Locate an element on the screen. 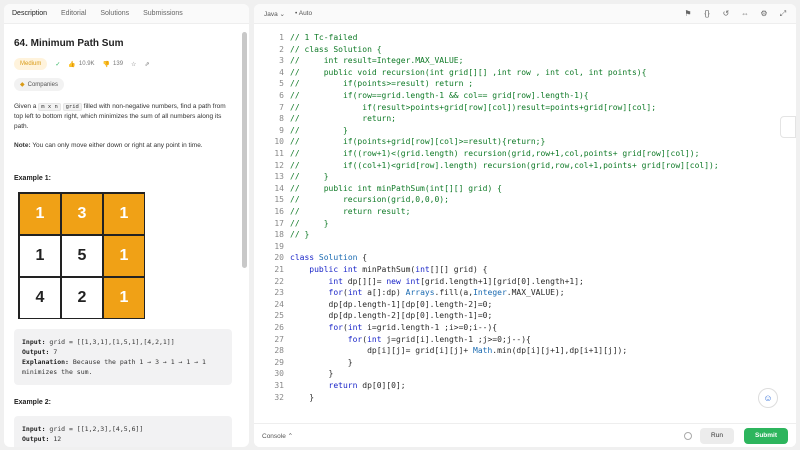 The image size is (800, 450). share-icon: ⇗ is located at coordinates (146, 64).